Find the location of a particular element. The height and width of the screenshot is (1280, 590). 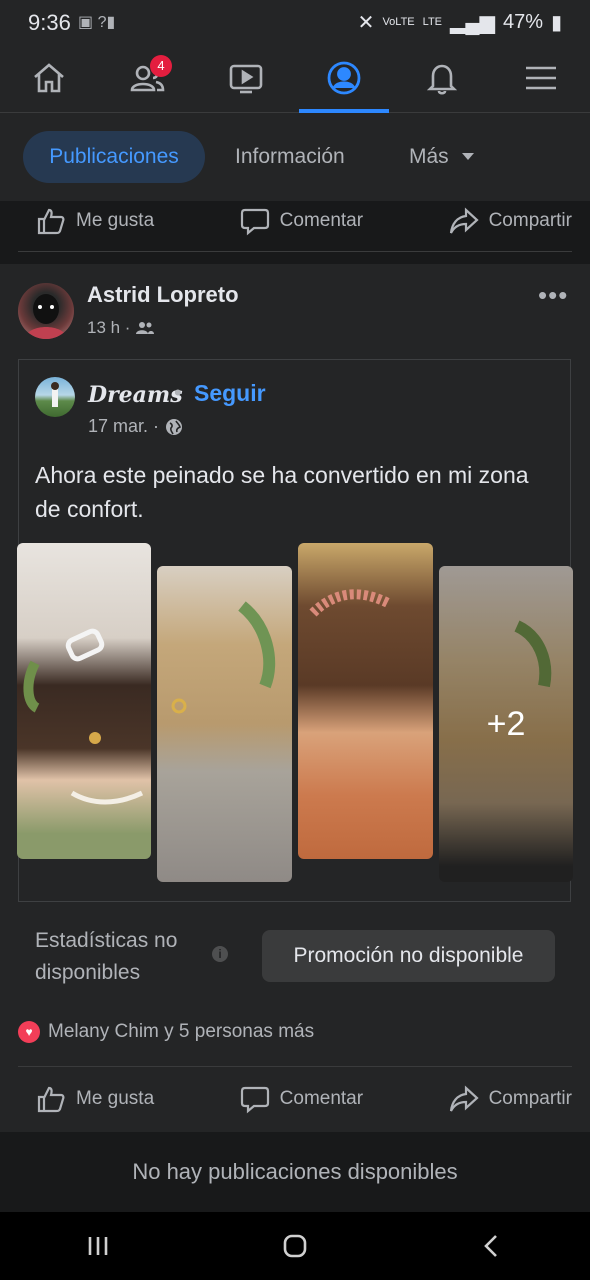

friends-badge: 4 is located at coordinates (161, 66).